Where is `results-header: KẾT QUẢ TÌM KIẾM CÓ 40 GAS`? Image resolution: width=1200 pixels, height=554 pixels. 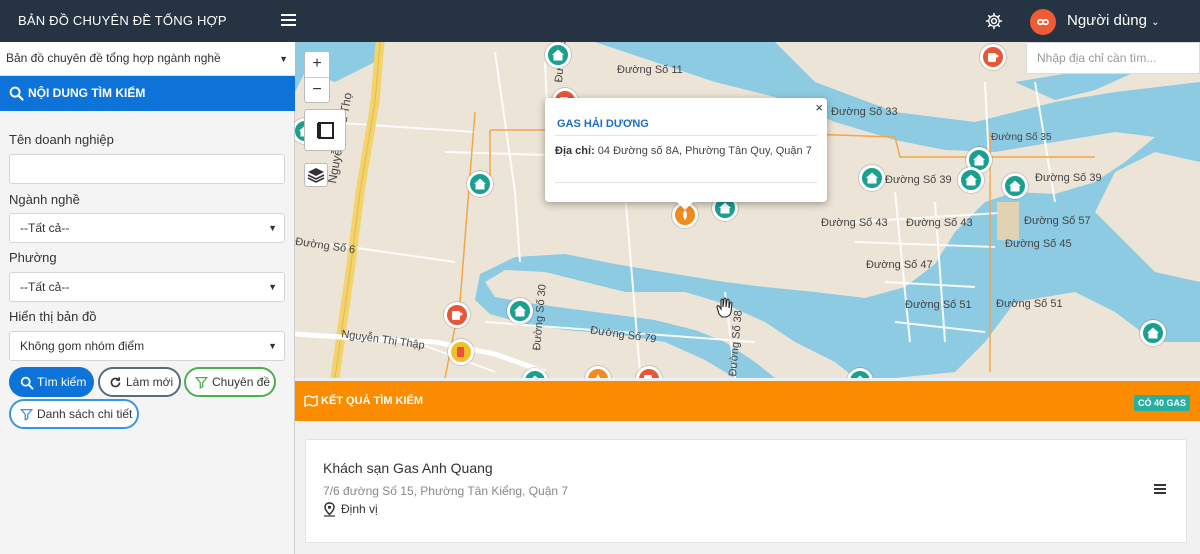
results-header: KẾT QUẢ TÌM KIẾM CÓ 40 GAS is located at coordinates (747, 401).